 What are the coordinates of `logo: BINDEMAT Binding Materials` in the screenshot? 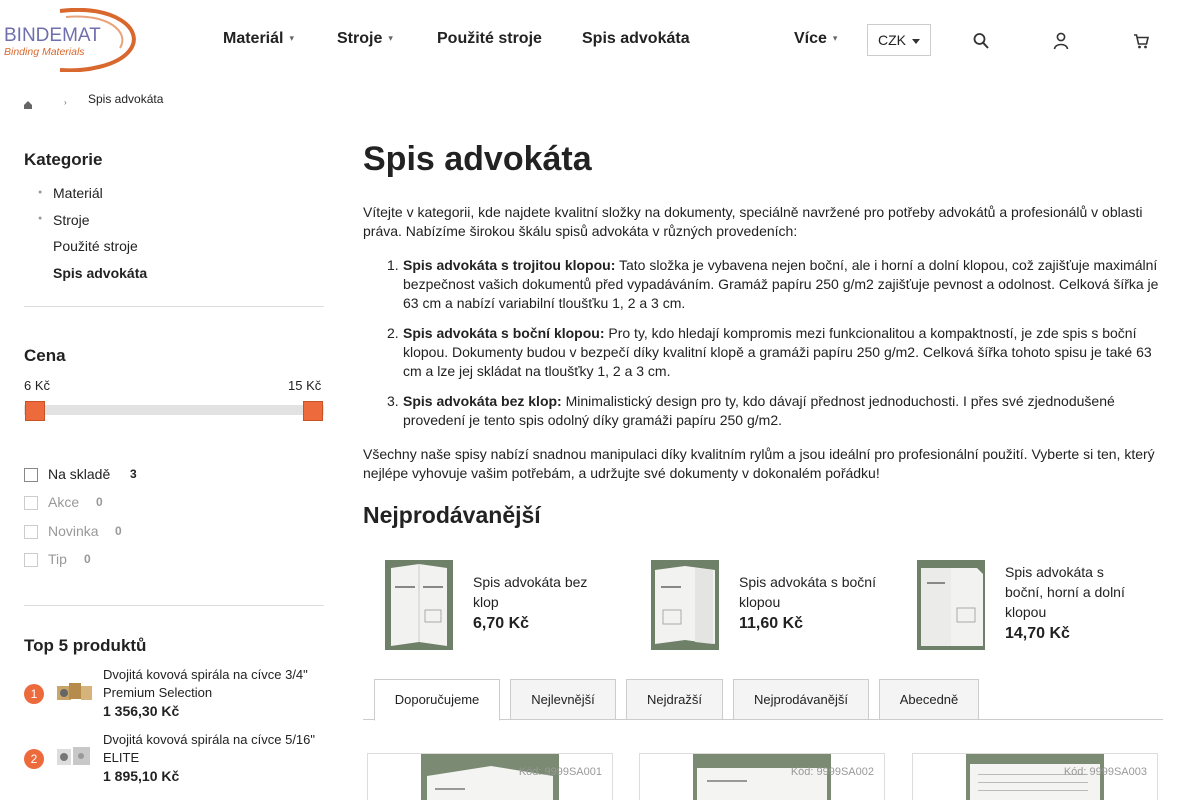 It's located at (70, 40).